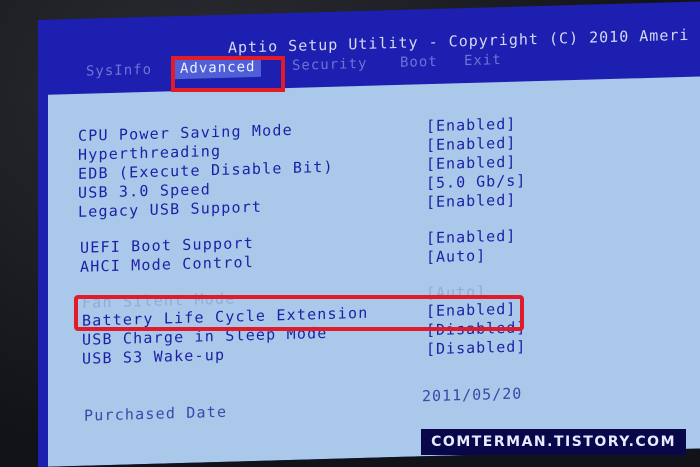 The height and width of the screenshot is (467, 700). Describe the element at coordinates (329, 65) in the screenshot. I see `tab-security: Security` at that location.